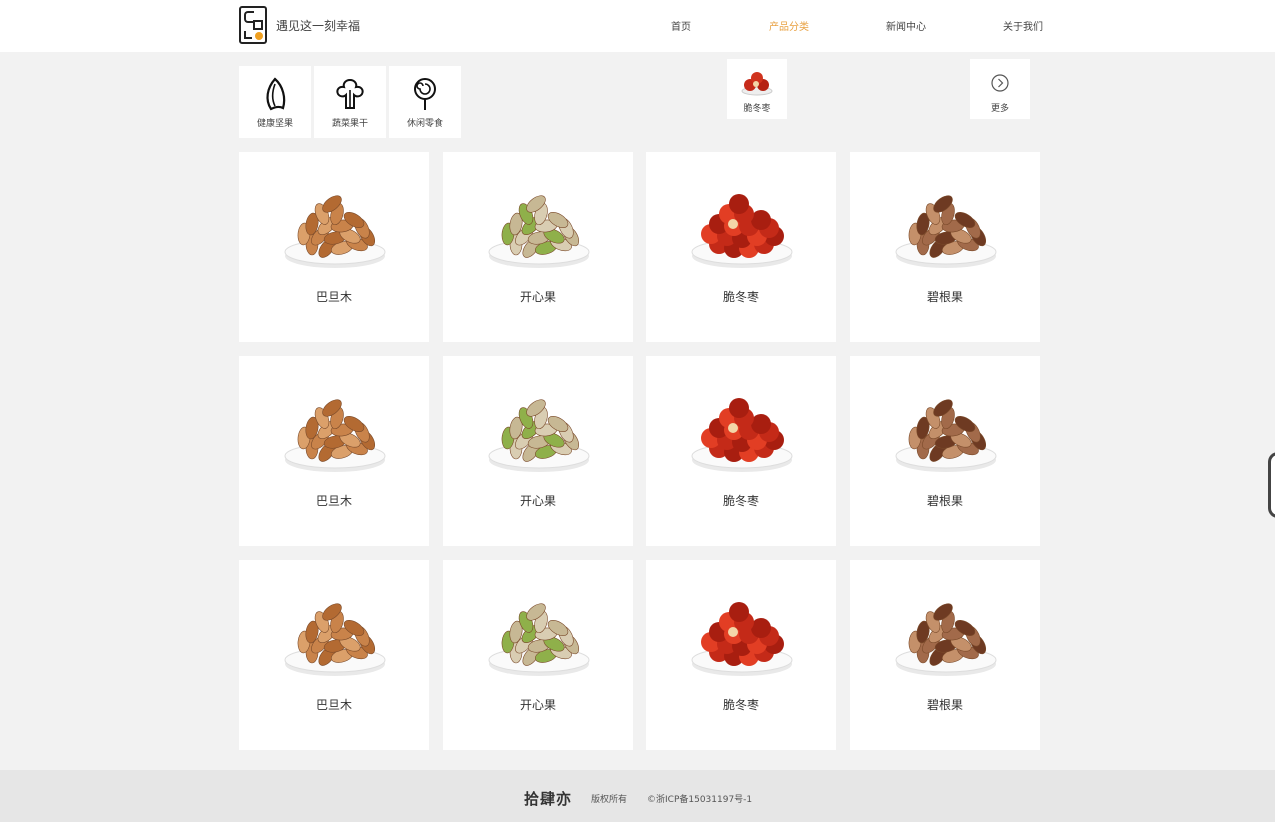  Describe the element at coordinates (424, 124) in the screenshot. I see `category-label: 休闲零食` at that location.